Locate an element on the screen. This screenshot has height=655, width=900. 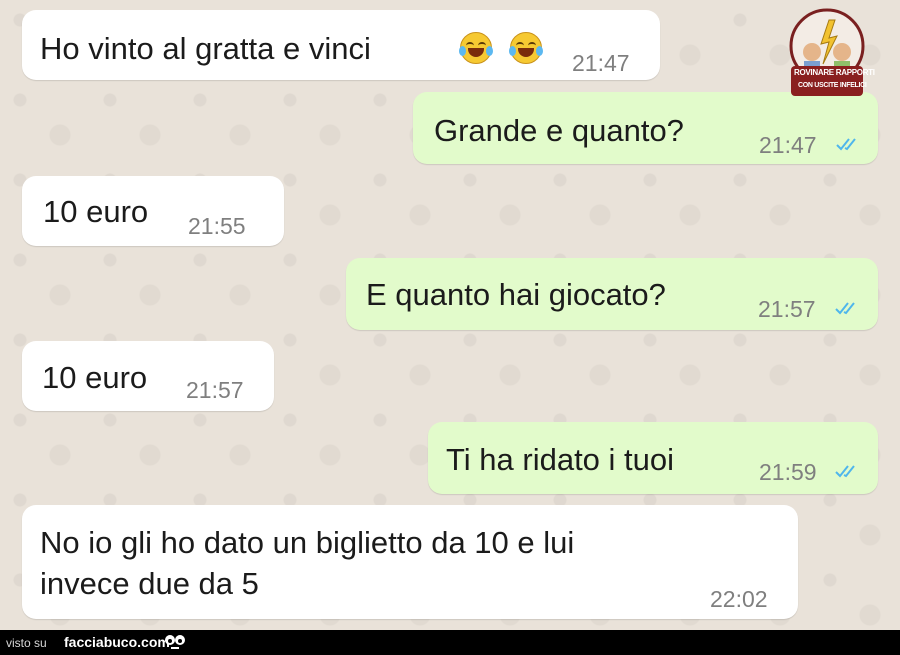
message-bubble-outgoing: Ti ha ridato i tuoi 21:59 is located at coordinates (653, 458).